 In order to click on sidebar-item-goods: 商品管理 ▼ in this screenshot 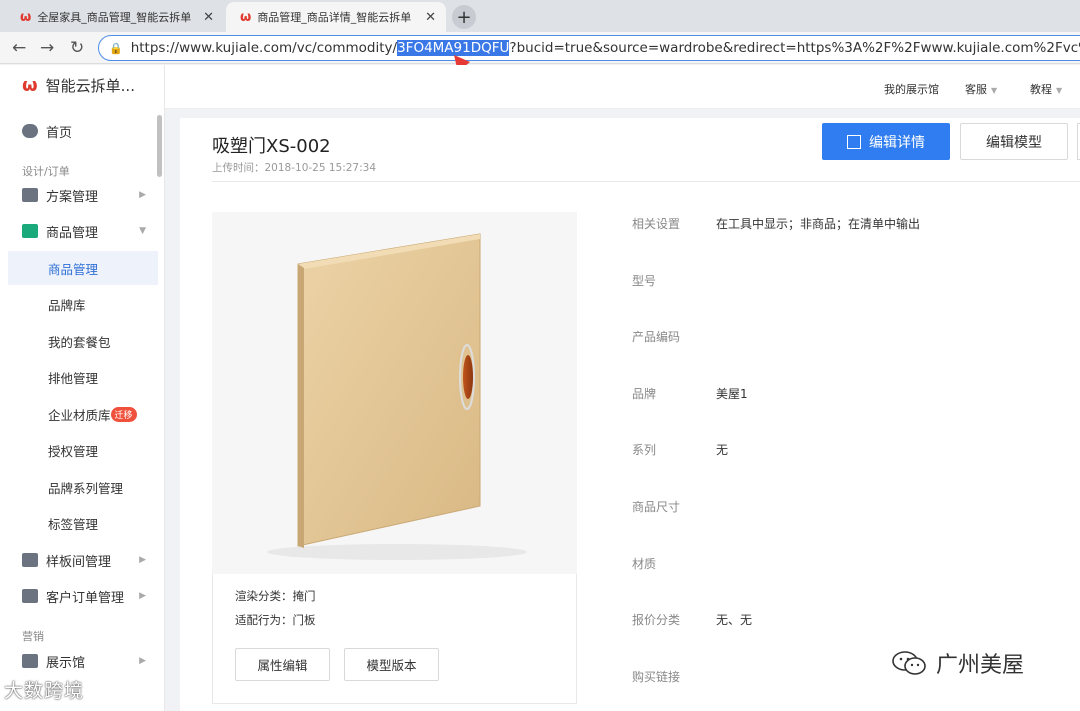, I will do `click(79, 231)`.